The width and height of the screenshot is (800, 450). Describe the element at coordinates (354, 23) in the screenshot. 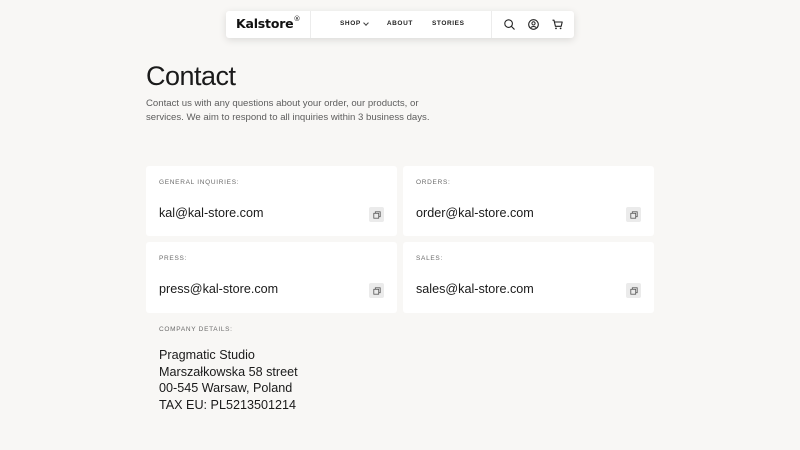

I see `nav-link-shop: SHOP` at that location.